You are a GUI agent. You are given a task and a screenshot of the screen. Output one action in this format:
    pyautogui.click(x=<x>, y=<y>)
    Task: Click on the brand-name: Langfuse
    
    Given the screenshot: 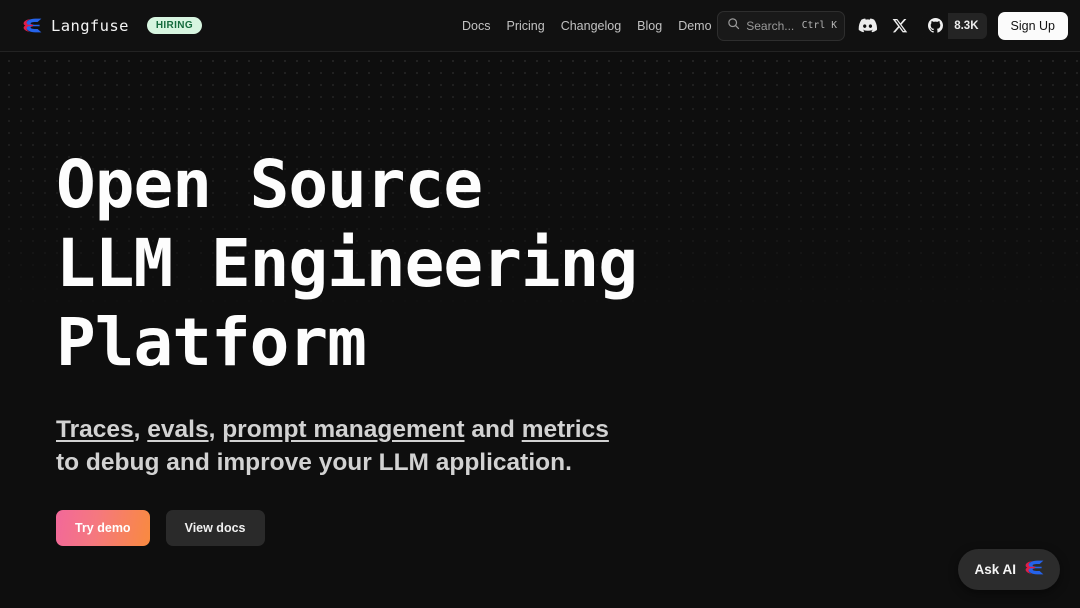 What is the action you would take?
    pyautogui.click(x=90, y=25)
    